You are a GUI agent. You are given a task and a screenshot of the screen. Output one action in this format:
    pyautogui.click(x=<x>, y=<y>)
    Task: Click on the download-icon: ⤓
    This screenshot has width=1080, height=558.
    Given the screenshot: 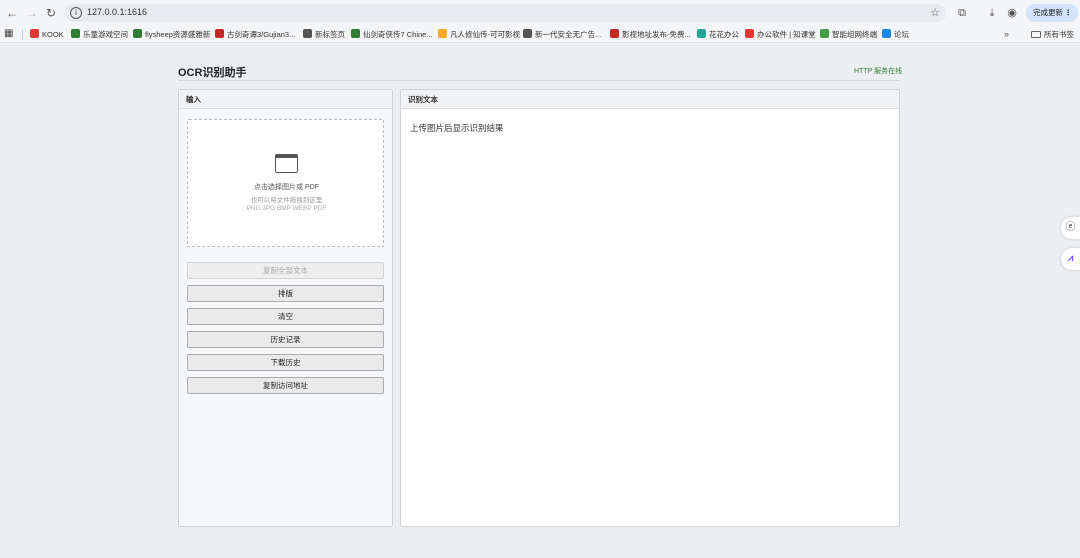 What is the action you would take?
    pyautogui.click(x=992, y=13)
    